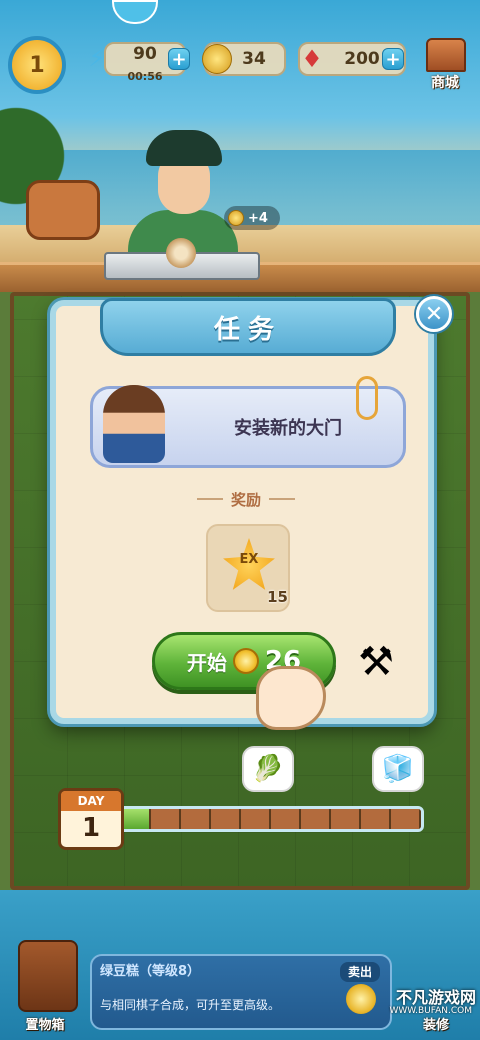 The height and width of the screenshot is (1040, 480). Describe the element at coordinates (393, 59) in the screenshot. I see `add-gems-button: +` at that location.